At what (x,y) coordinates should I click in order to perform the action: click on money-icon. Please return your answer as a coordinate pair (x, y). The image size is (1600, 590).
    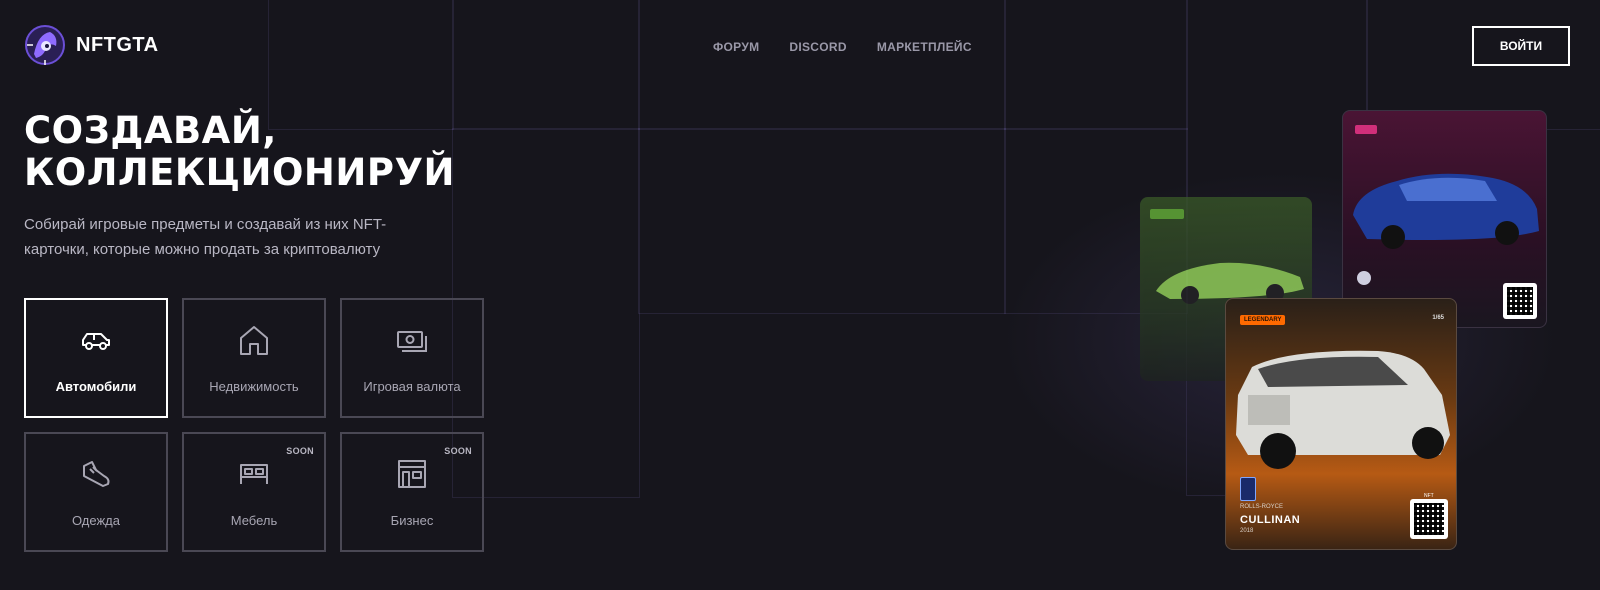
    Looking at the image, I should click on (412, 341).